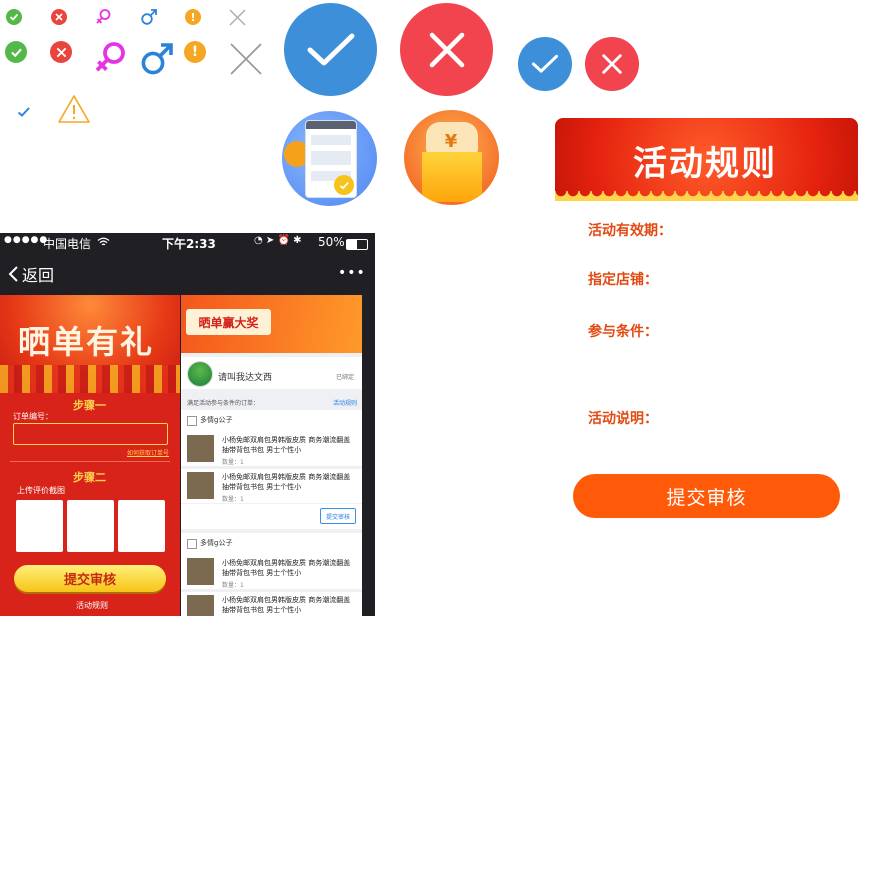 The image size is (888, 888). I want to click on small-close-circle-icon, so click(612, 64).